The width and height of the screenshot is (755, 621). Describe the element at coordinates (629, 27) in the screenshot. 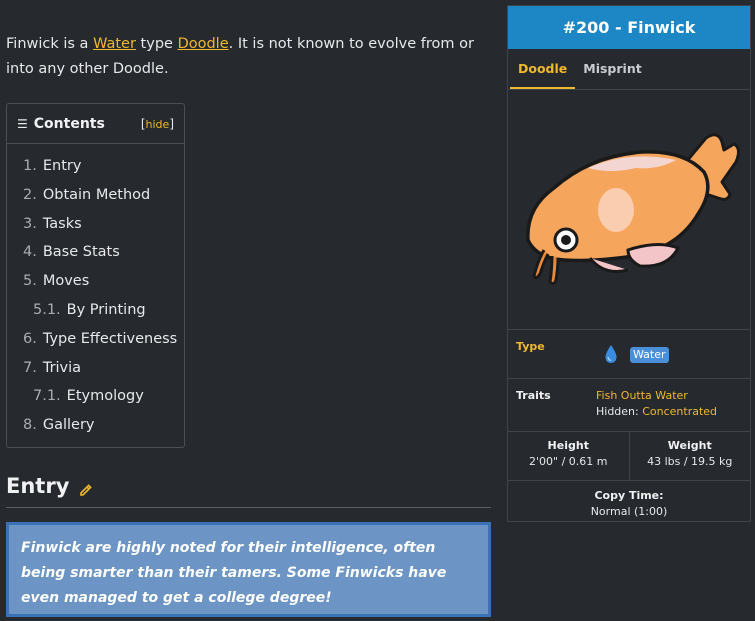

I see `infobox-title: #200 - Finwick` at that location.